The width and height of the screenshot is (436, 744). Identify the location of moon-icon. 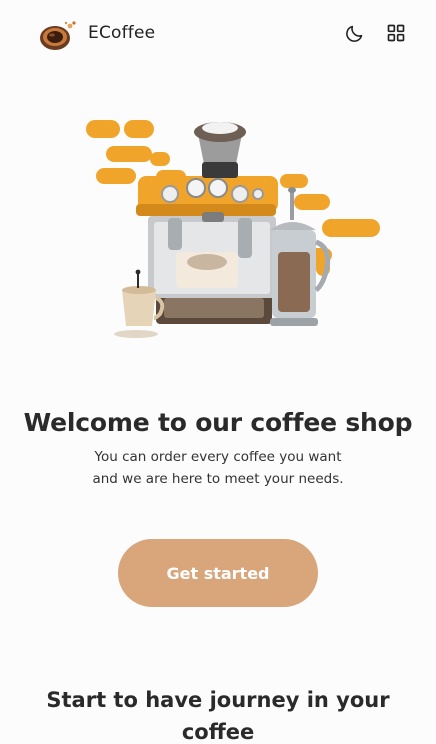
(354, 33).